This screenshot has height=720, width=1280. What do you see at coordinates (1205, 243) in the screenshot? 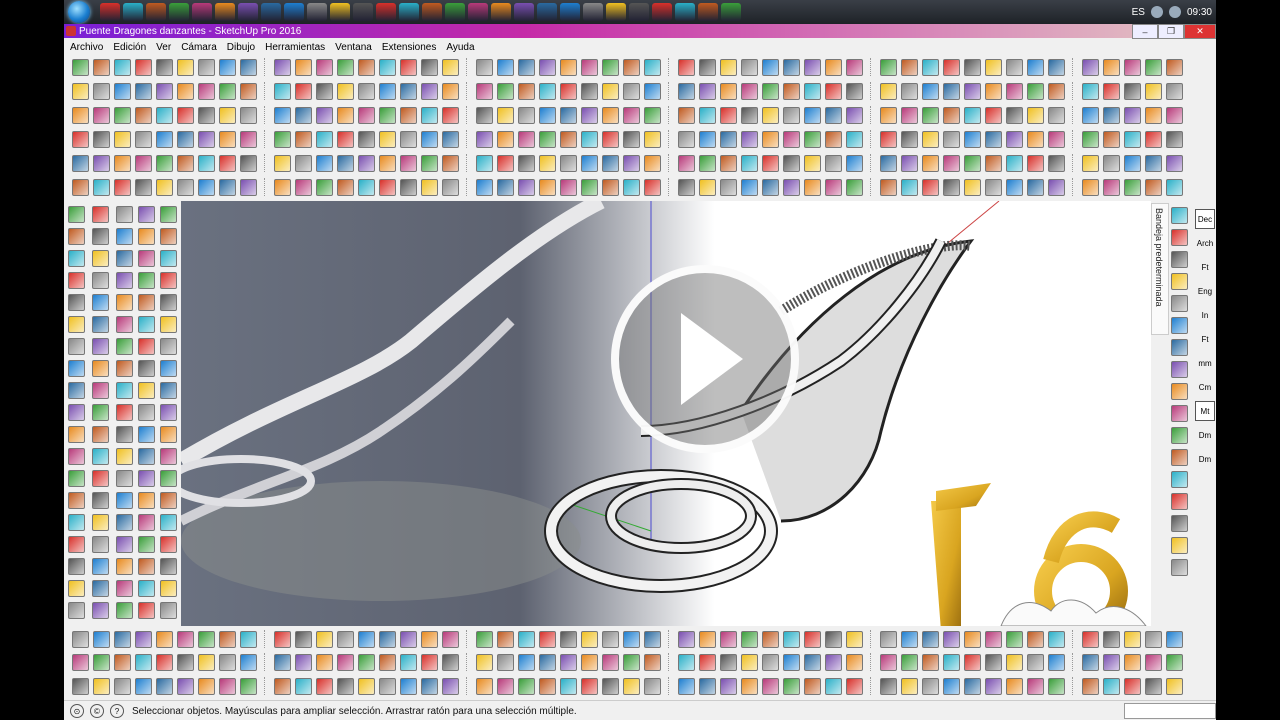
I see `unit-button: Arch` at bounding box center [1205, 243].